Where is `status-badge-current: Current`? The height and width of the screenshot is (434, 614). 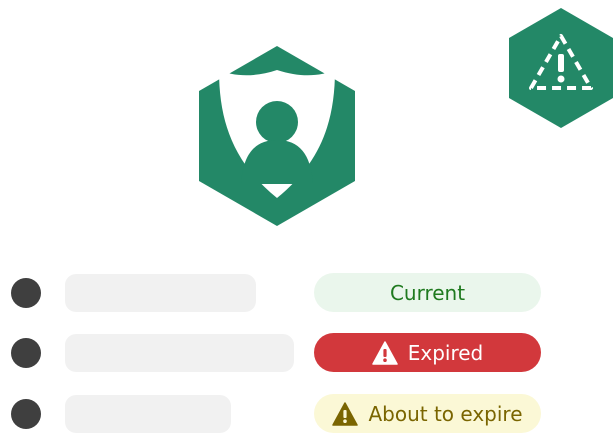 status-badge-current: Current is located at coordinates (427, 292).